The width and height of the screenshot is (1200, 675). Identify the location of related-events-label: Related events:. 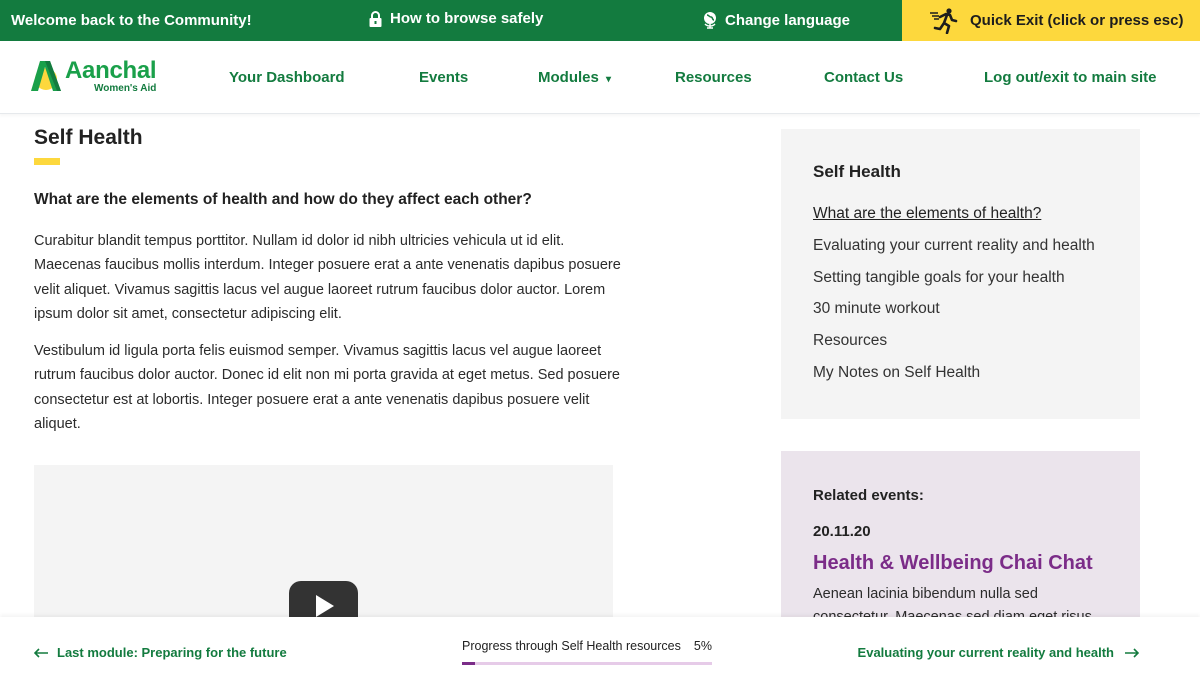
(868, 495).